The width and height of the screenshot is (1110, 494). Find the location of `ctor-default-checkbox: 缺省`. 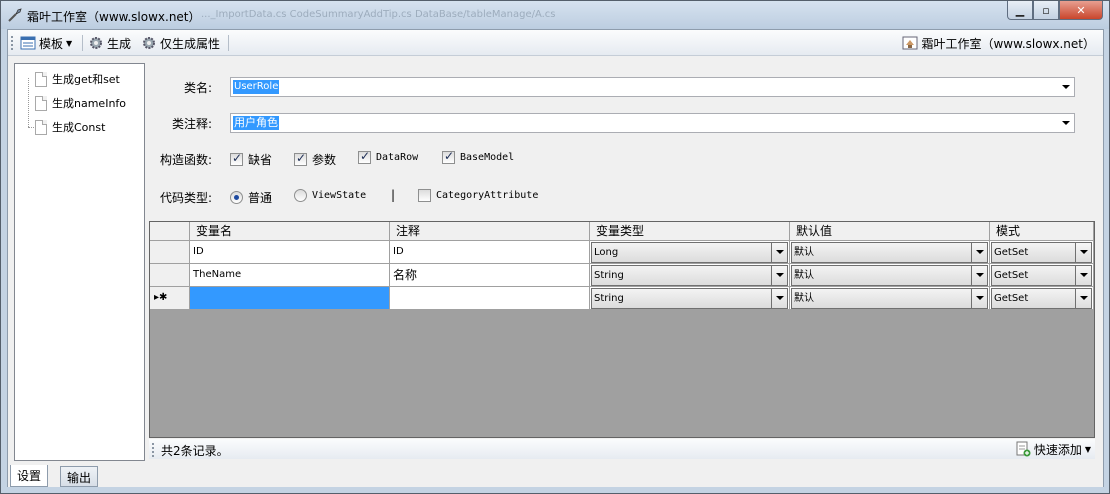

ctor-default-checkbox: 缺省 is located at coordinates (251, 159).